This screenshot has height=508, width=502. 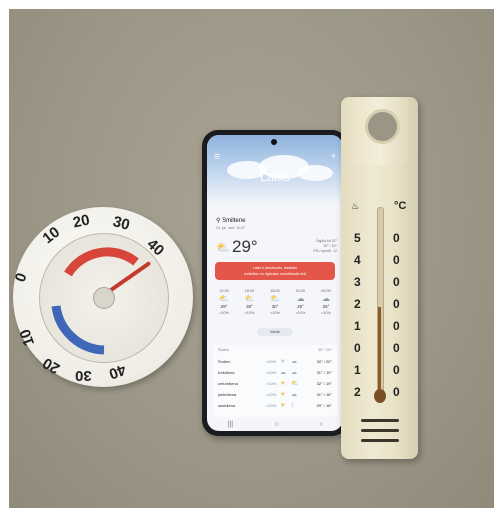 What do you see at coordinates (379, 353) in the screenshot?
I see `thermometer-liquid` at bounding box center [379, 353].